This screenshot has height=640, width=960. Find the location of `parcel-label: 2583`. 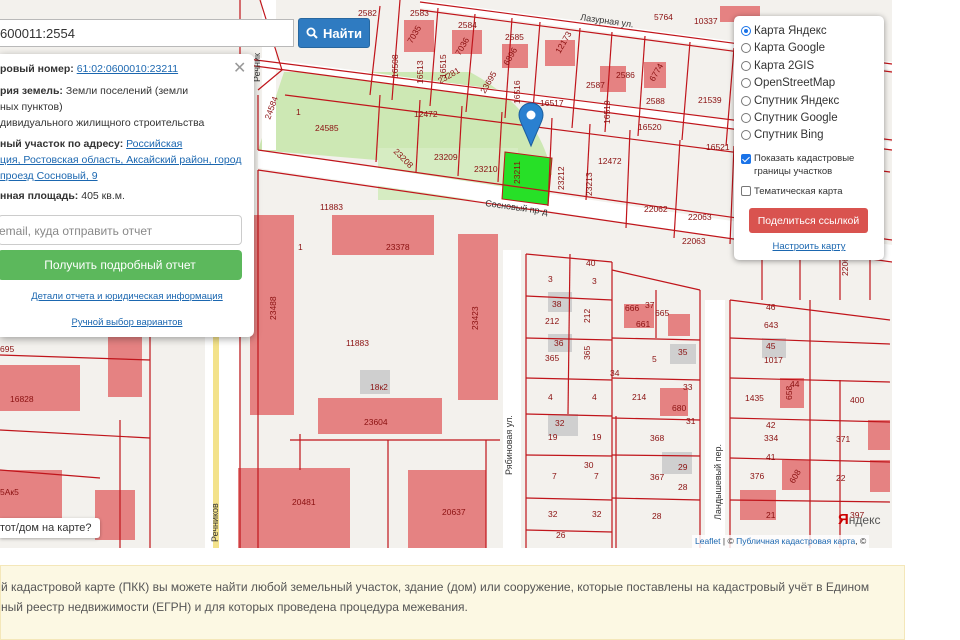

parcel-label: 2583 is located at coordinates (419, 13).